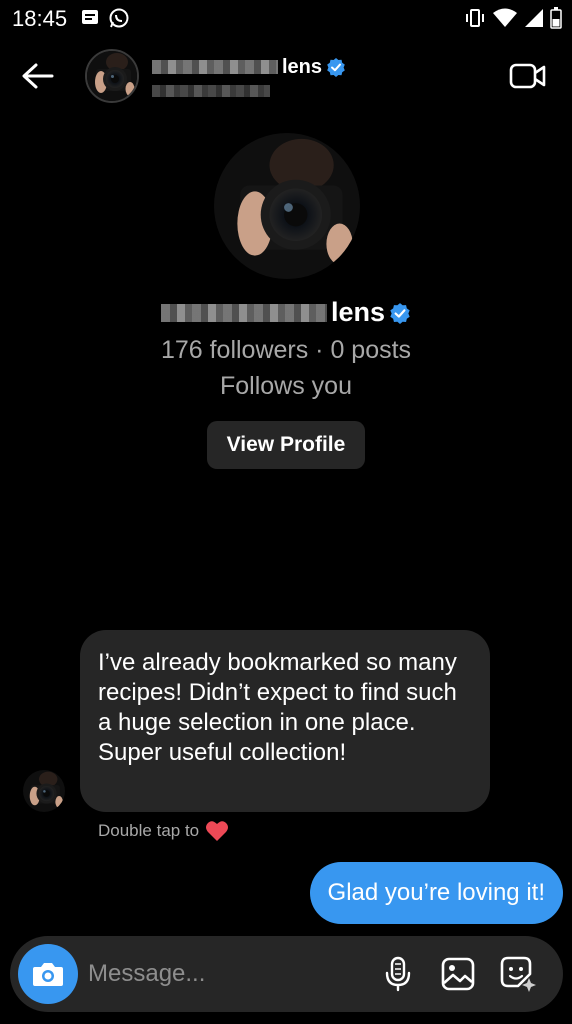 The image size is (572, 1024). Describe the element at coordinates (287, 206) in the screenshot. I see `profile-avatar` at that location.